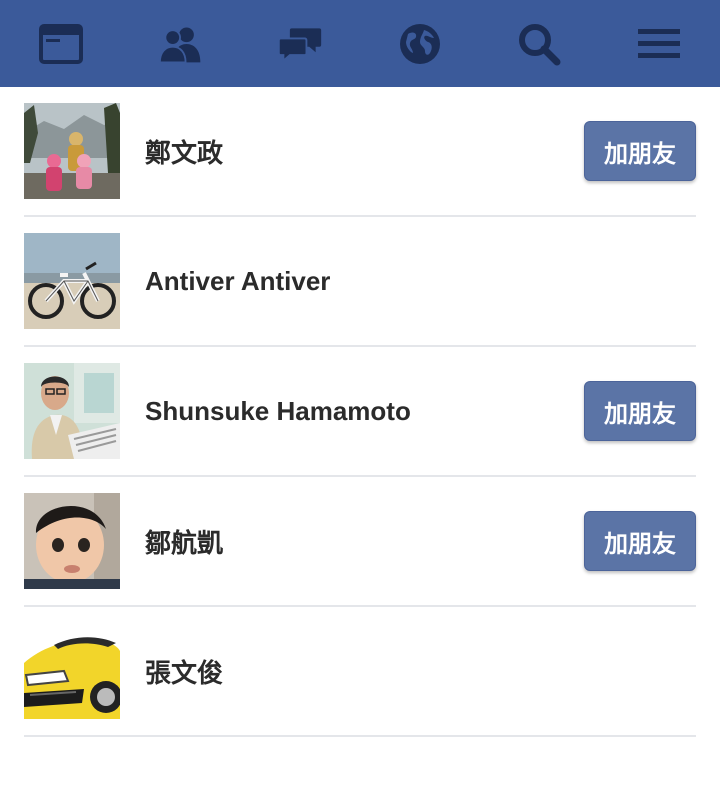 Image resolution: width=720 pixels, height=807 pixels. I want to click on sports-car-photo-image, so click(72, 671).